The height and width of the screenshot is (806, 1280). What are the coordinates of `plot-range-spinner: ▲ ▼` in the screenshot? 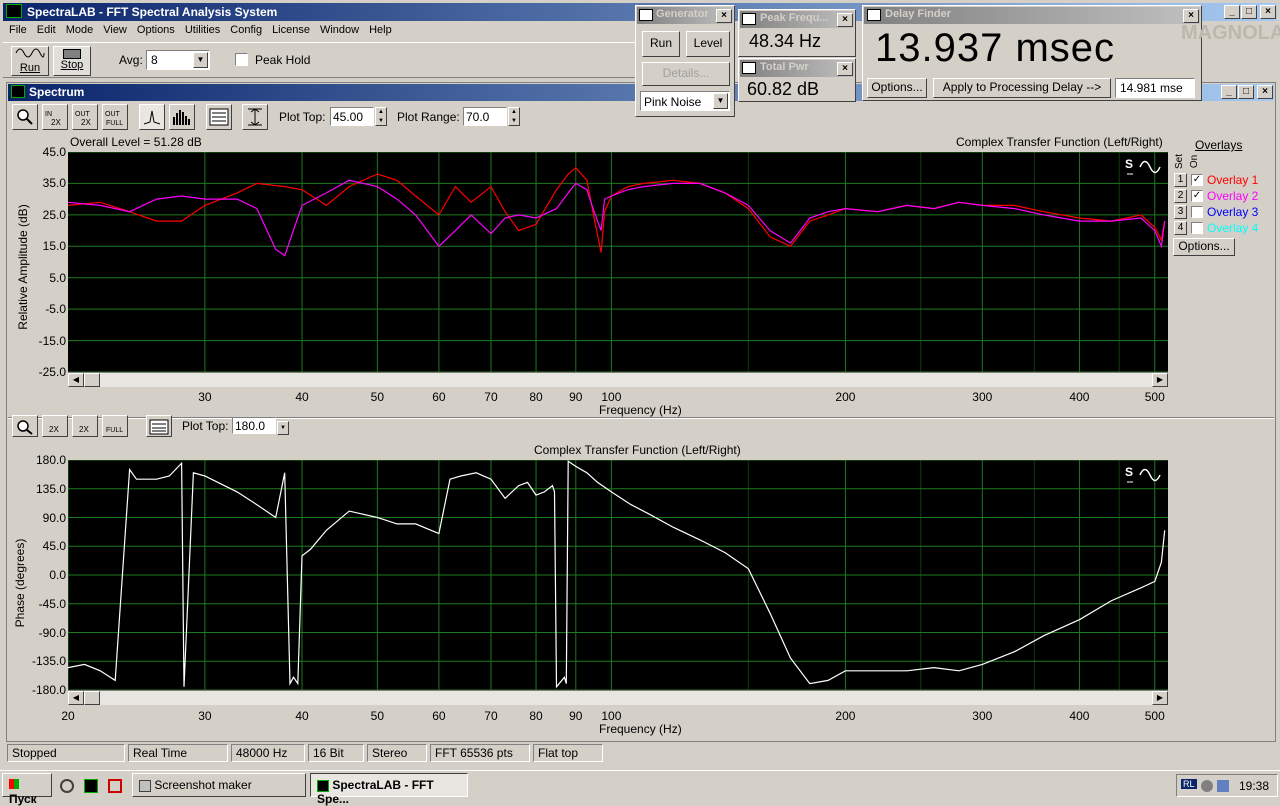 It's located at (514, 116).